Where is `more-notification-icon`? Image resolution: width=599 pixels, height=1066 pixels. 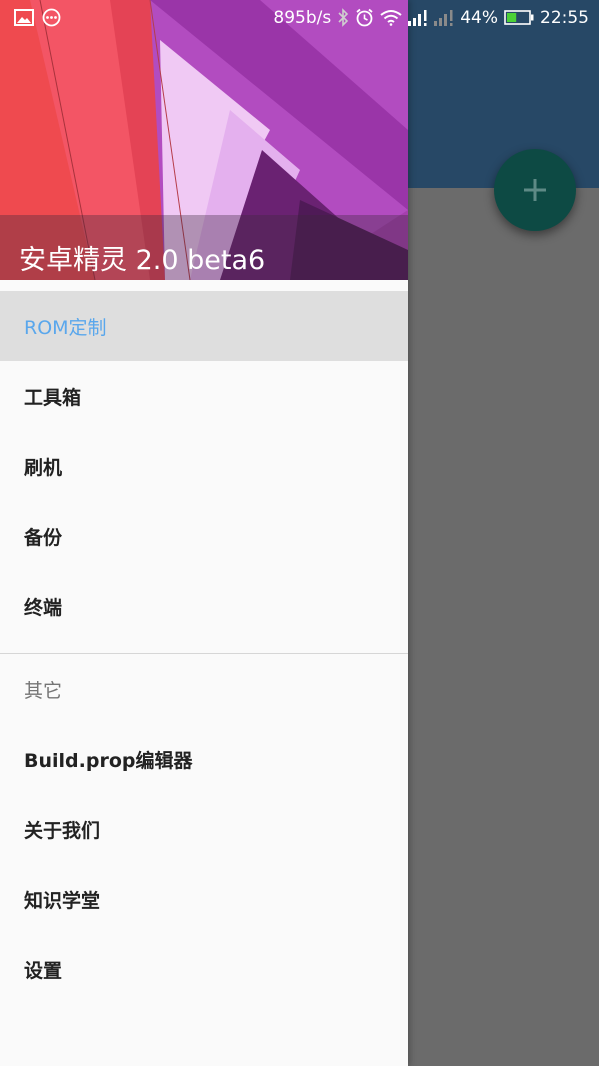 more-notification-icon is located at coordinates (51, 17).